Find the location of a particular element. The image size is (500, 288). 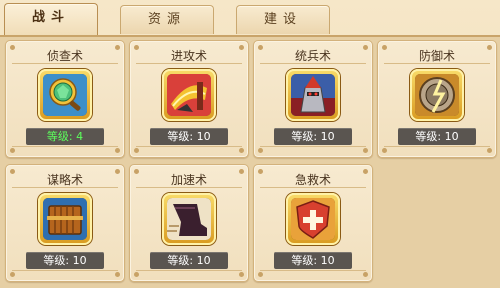

tab-label: 战斗 is located at coordinates (50, 17).